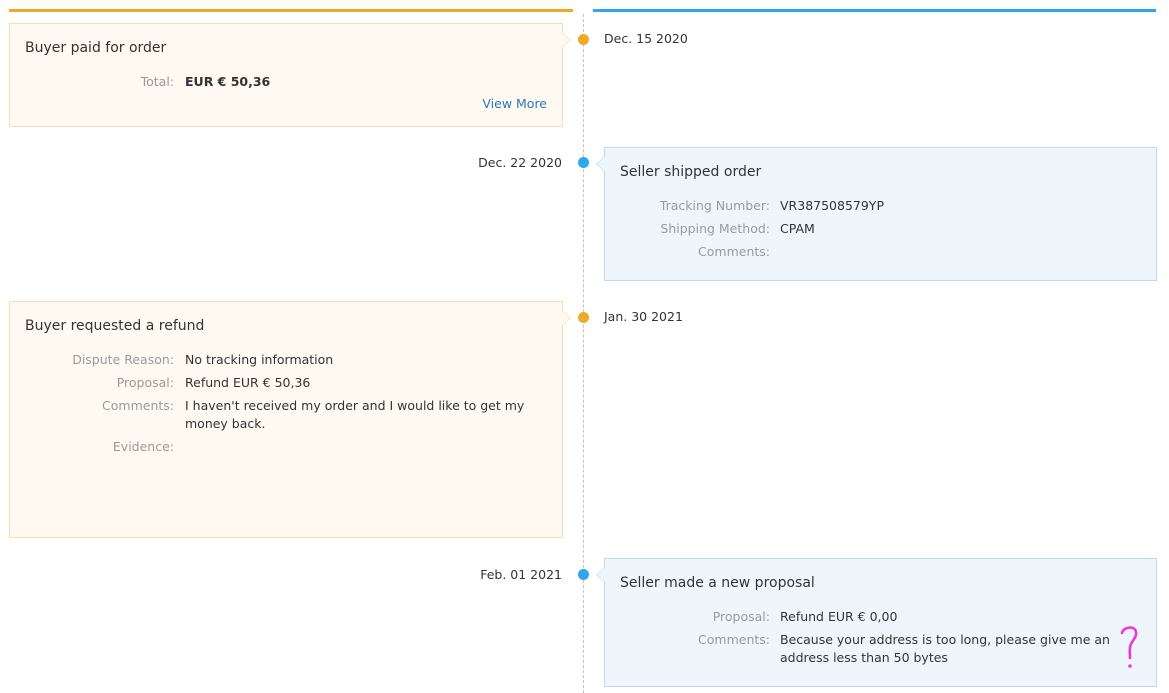 The height and width of the screenshot is (693, 1169). What do you see at coordinates (514, 103) in the screenshot?
I see `view-more-link: View More` at bounding box center [514, 103].